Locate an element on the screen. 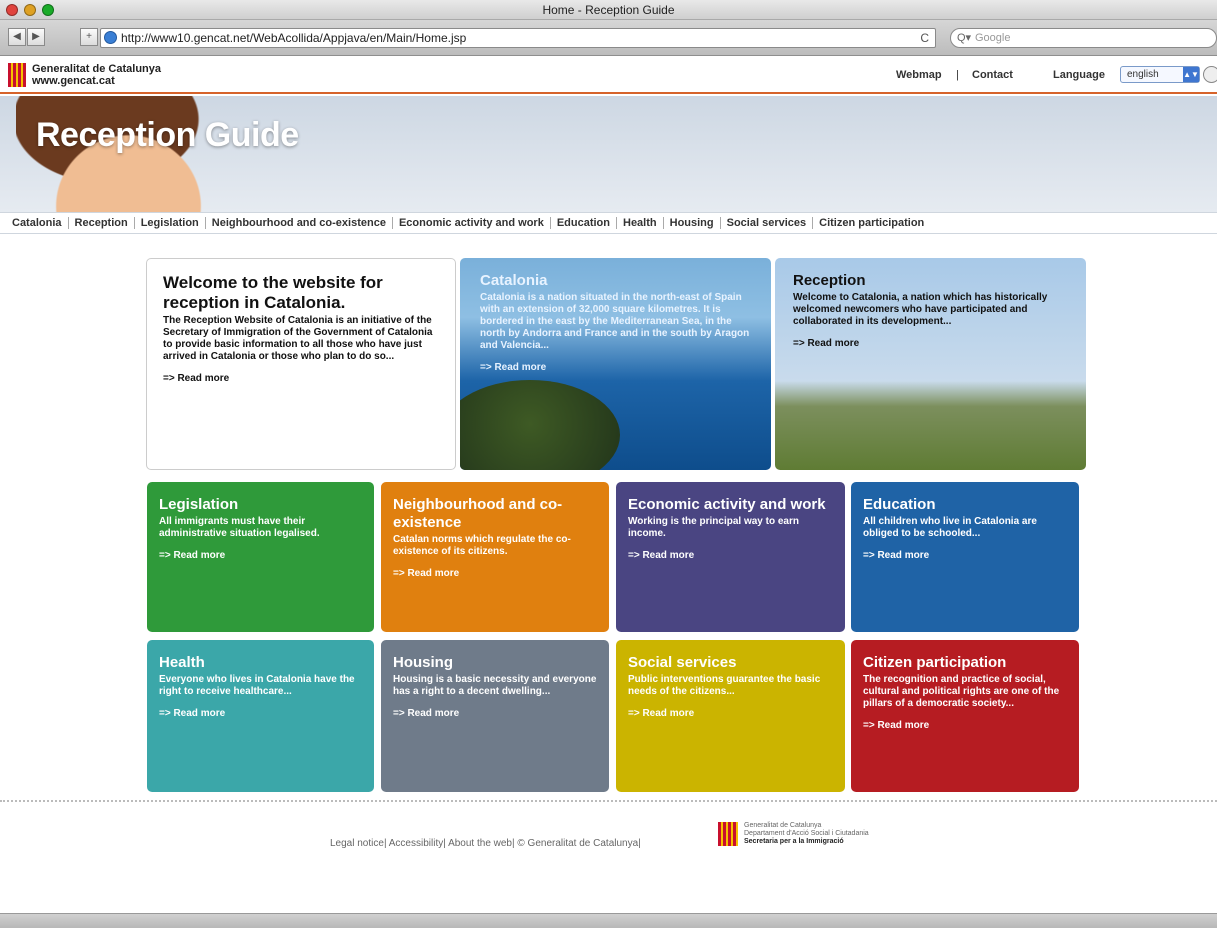  org-name: Generalitat de Catalunya www.gencat.cat is located at coordinates (96, 75).